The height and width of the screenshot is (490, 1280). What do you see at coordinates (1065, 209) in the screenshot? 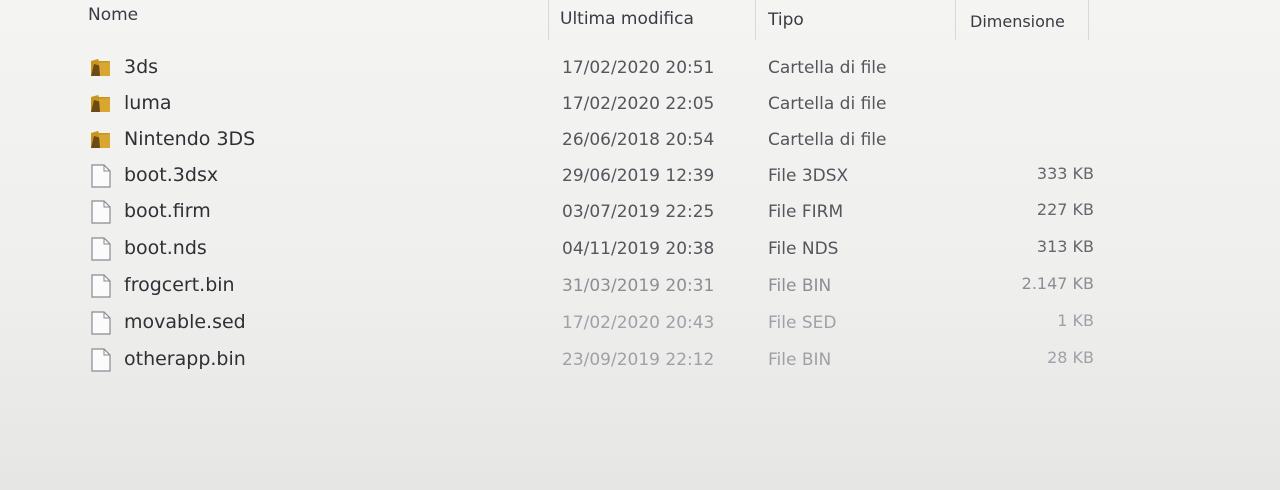
I see `item-size: 227 KB` at bounding box center [1065, 209].